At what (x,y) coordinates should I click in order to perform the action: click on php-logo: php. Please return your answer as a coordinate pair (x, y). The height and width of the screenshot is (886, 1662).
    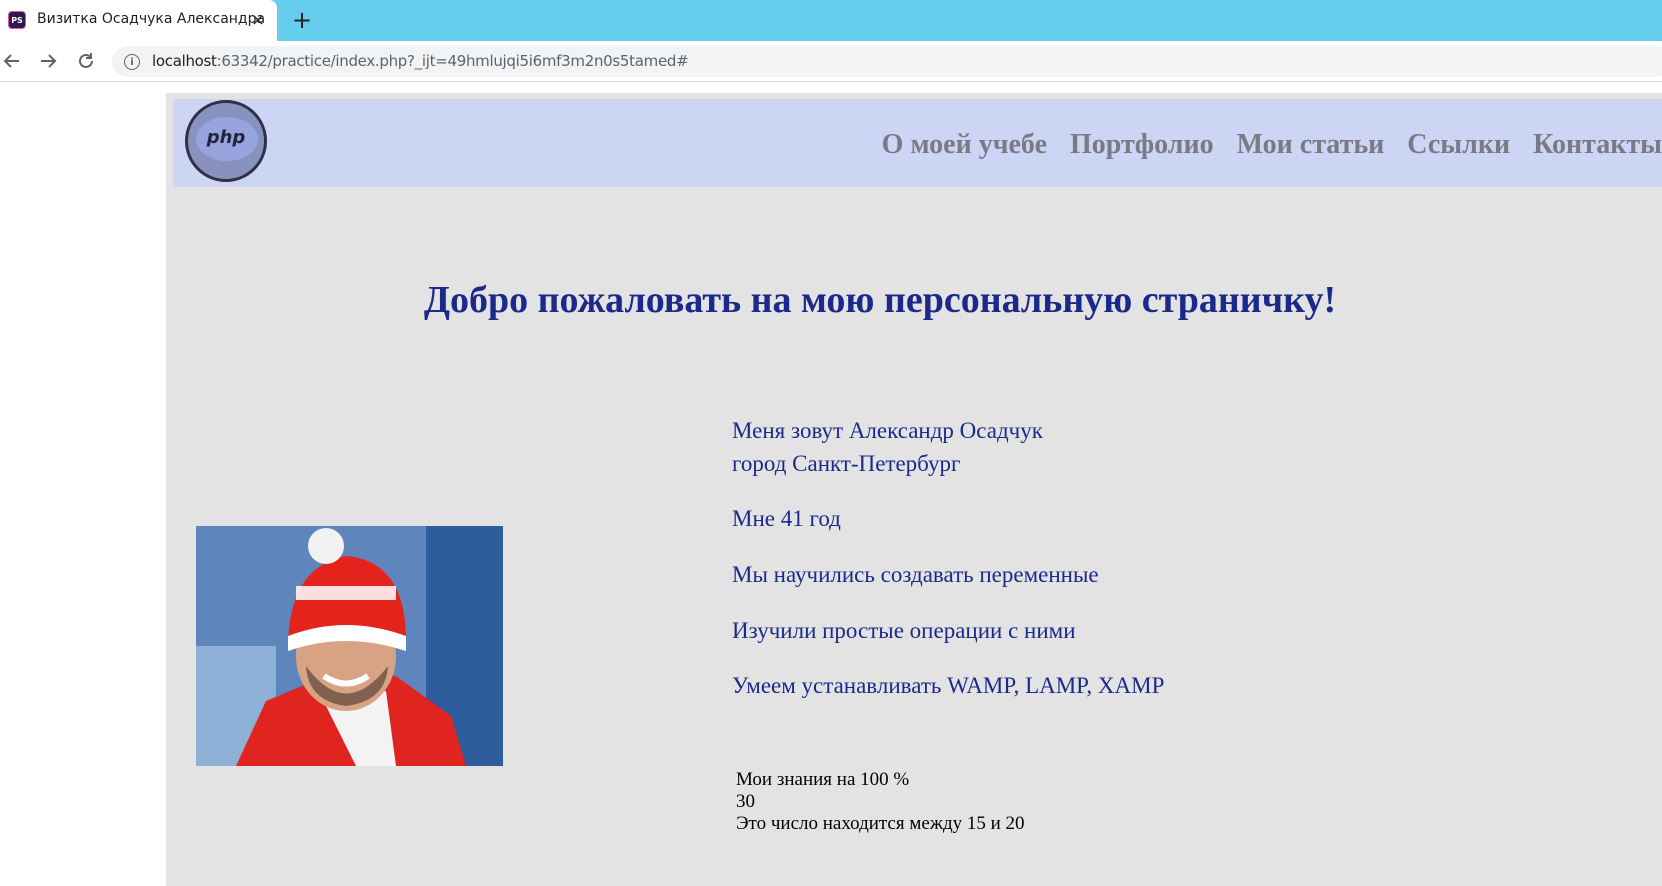
    Looking at the image, I should click on (226, 141).